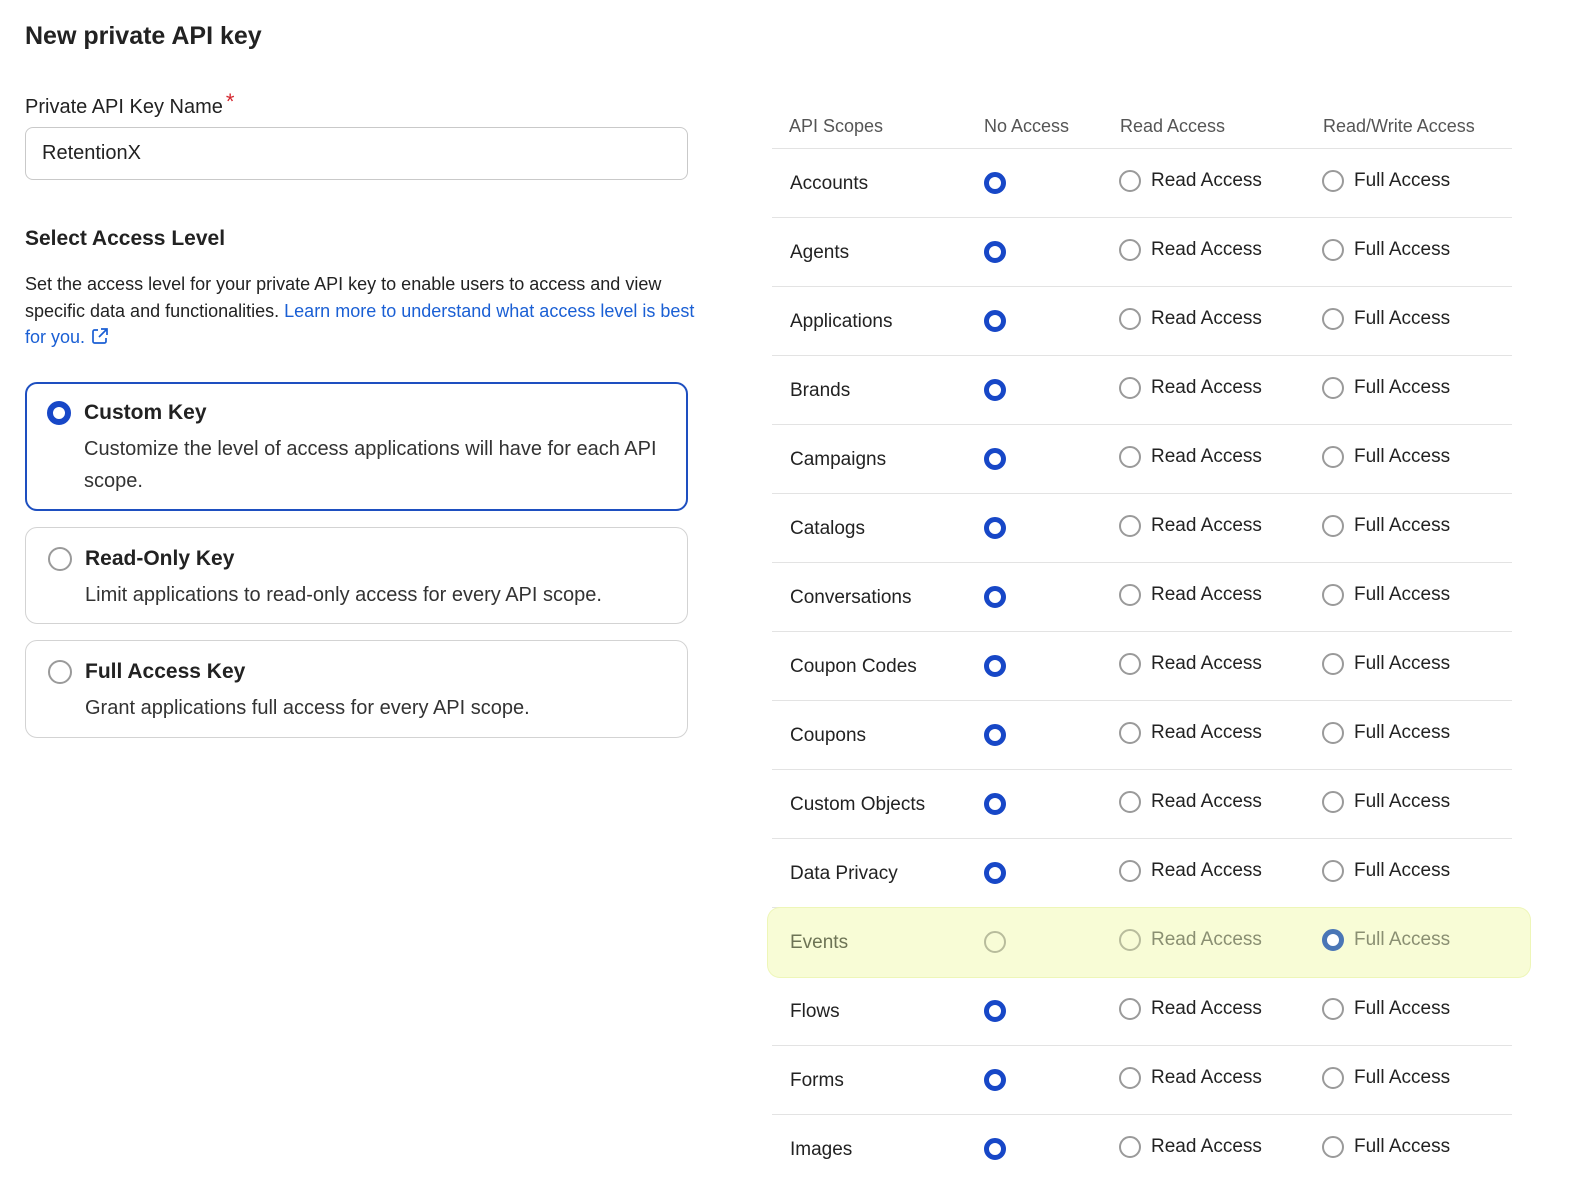 This screenshot has width=1578, height=1182. What do you see at coordinates (356, 153) in the screenshot?
I see `api-key-name-input` at bounding box center [356, 153].